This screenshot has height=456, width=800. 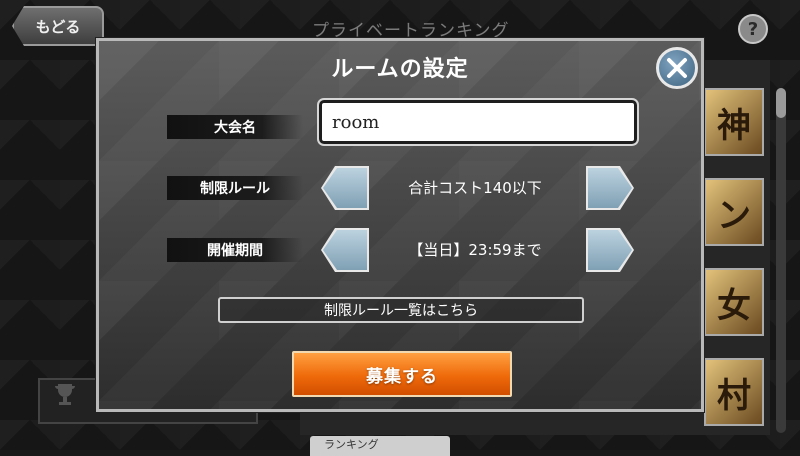 I want to click on ranking-tab: ランキング, so click(x=380, y=446).